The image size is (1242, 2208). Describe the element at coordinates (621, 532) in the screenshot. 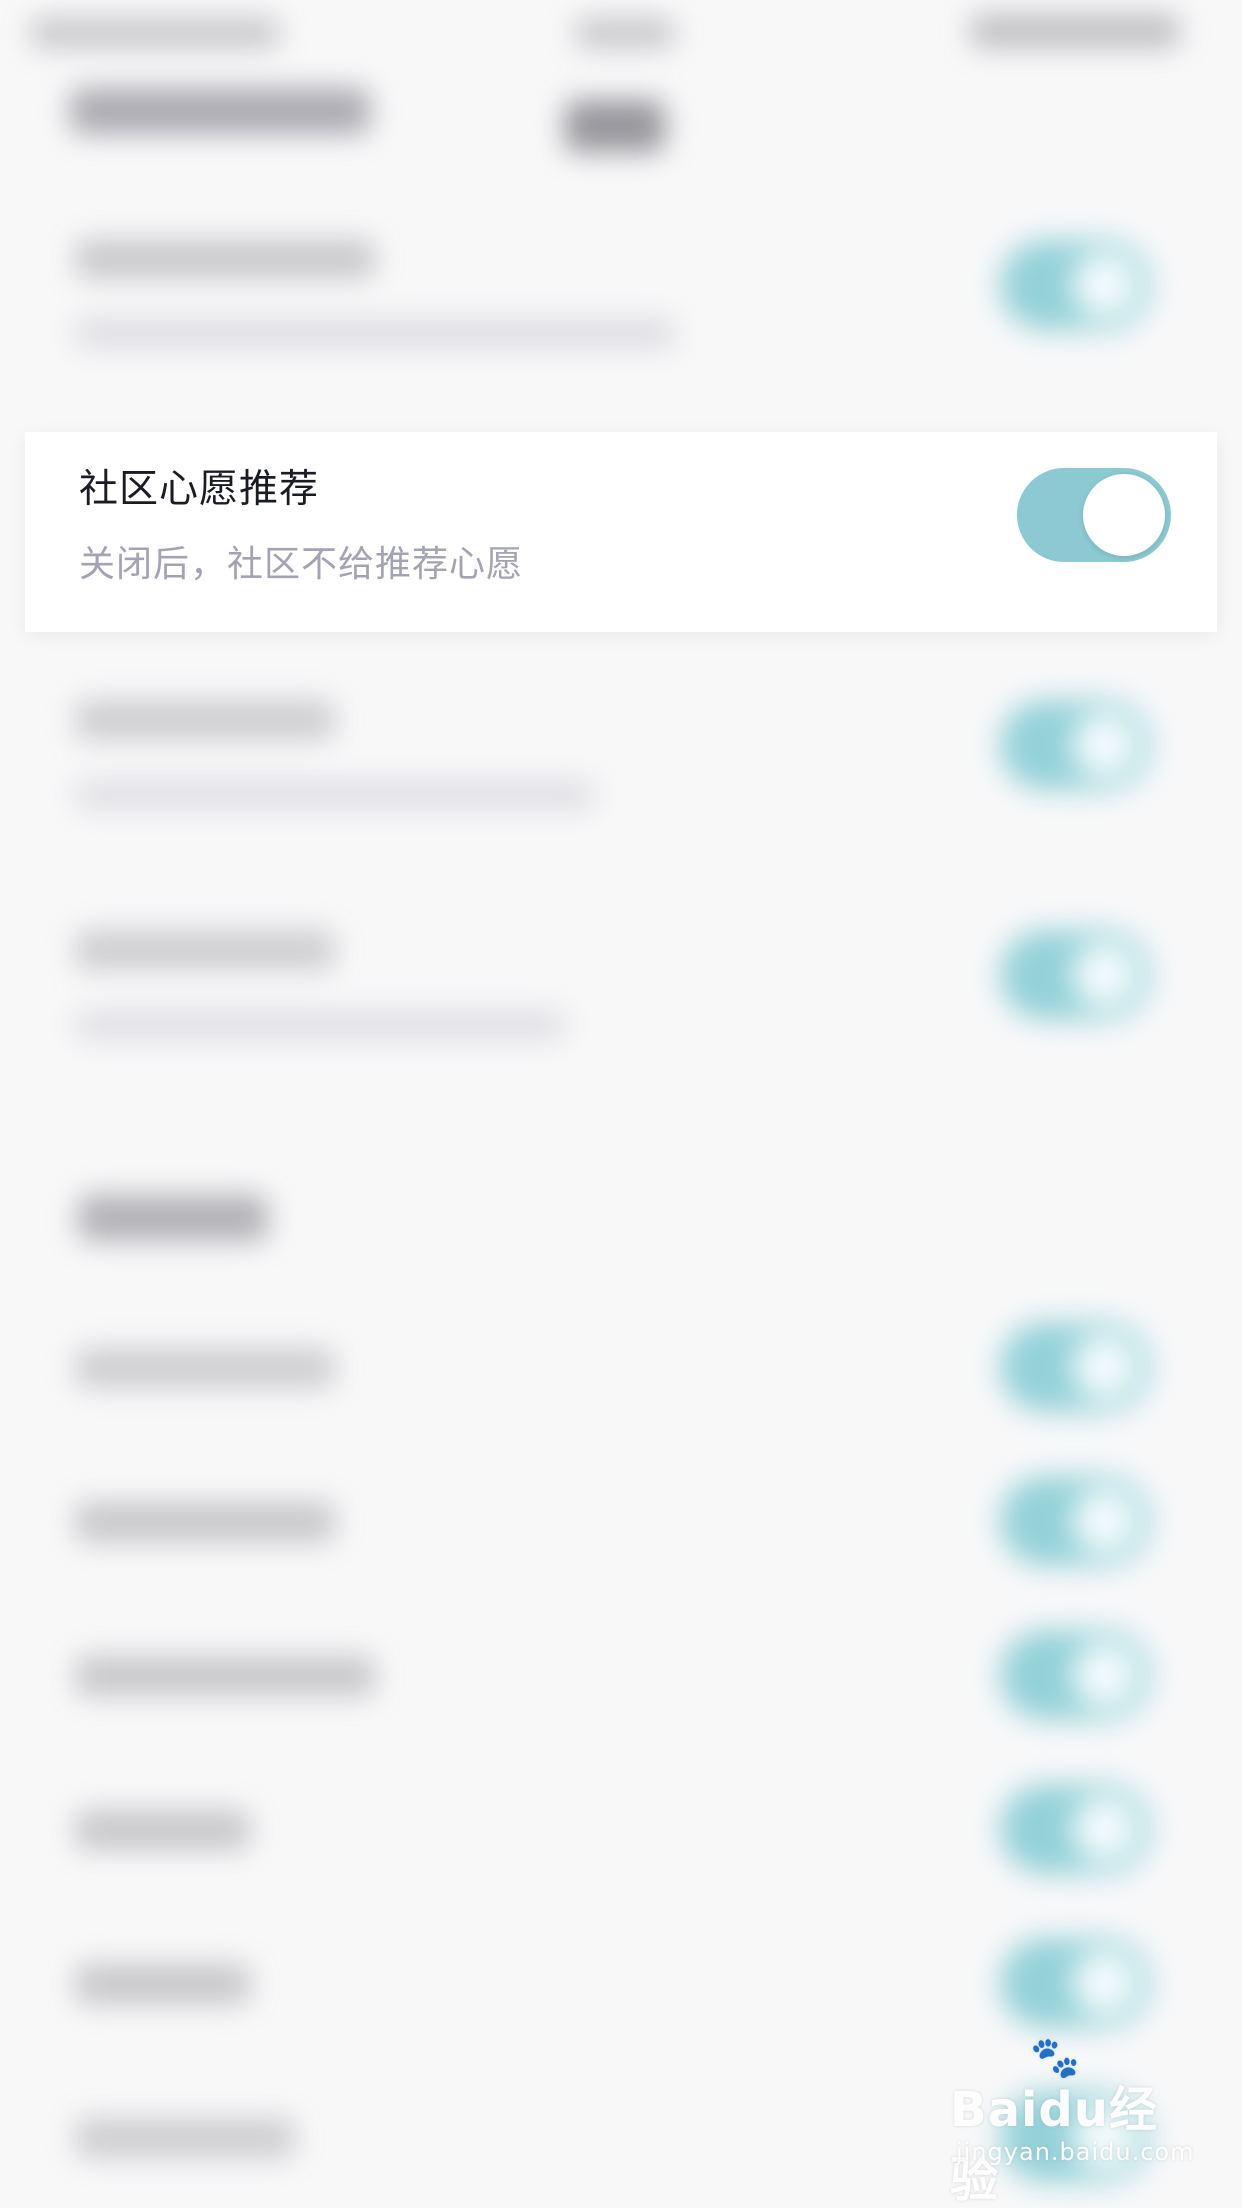

I see `setting-row-community-wish: 社区心愿推荐 关闭后，社区不给推荐心愿` at that location.